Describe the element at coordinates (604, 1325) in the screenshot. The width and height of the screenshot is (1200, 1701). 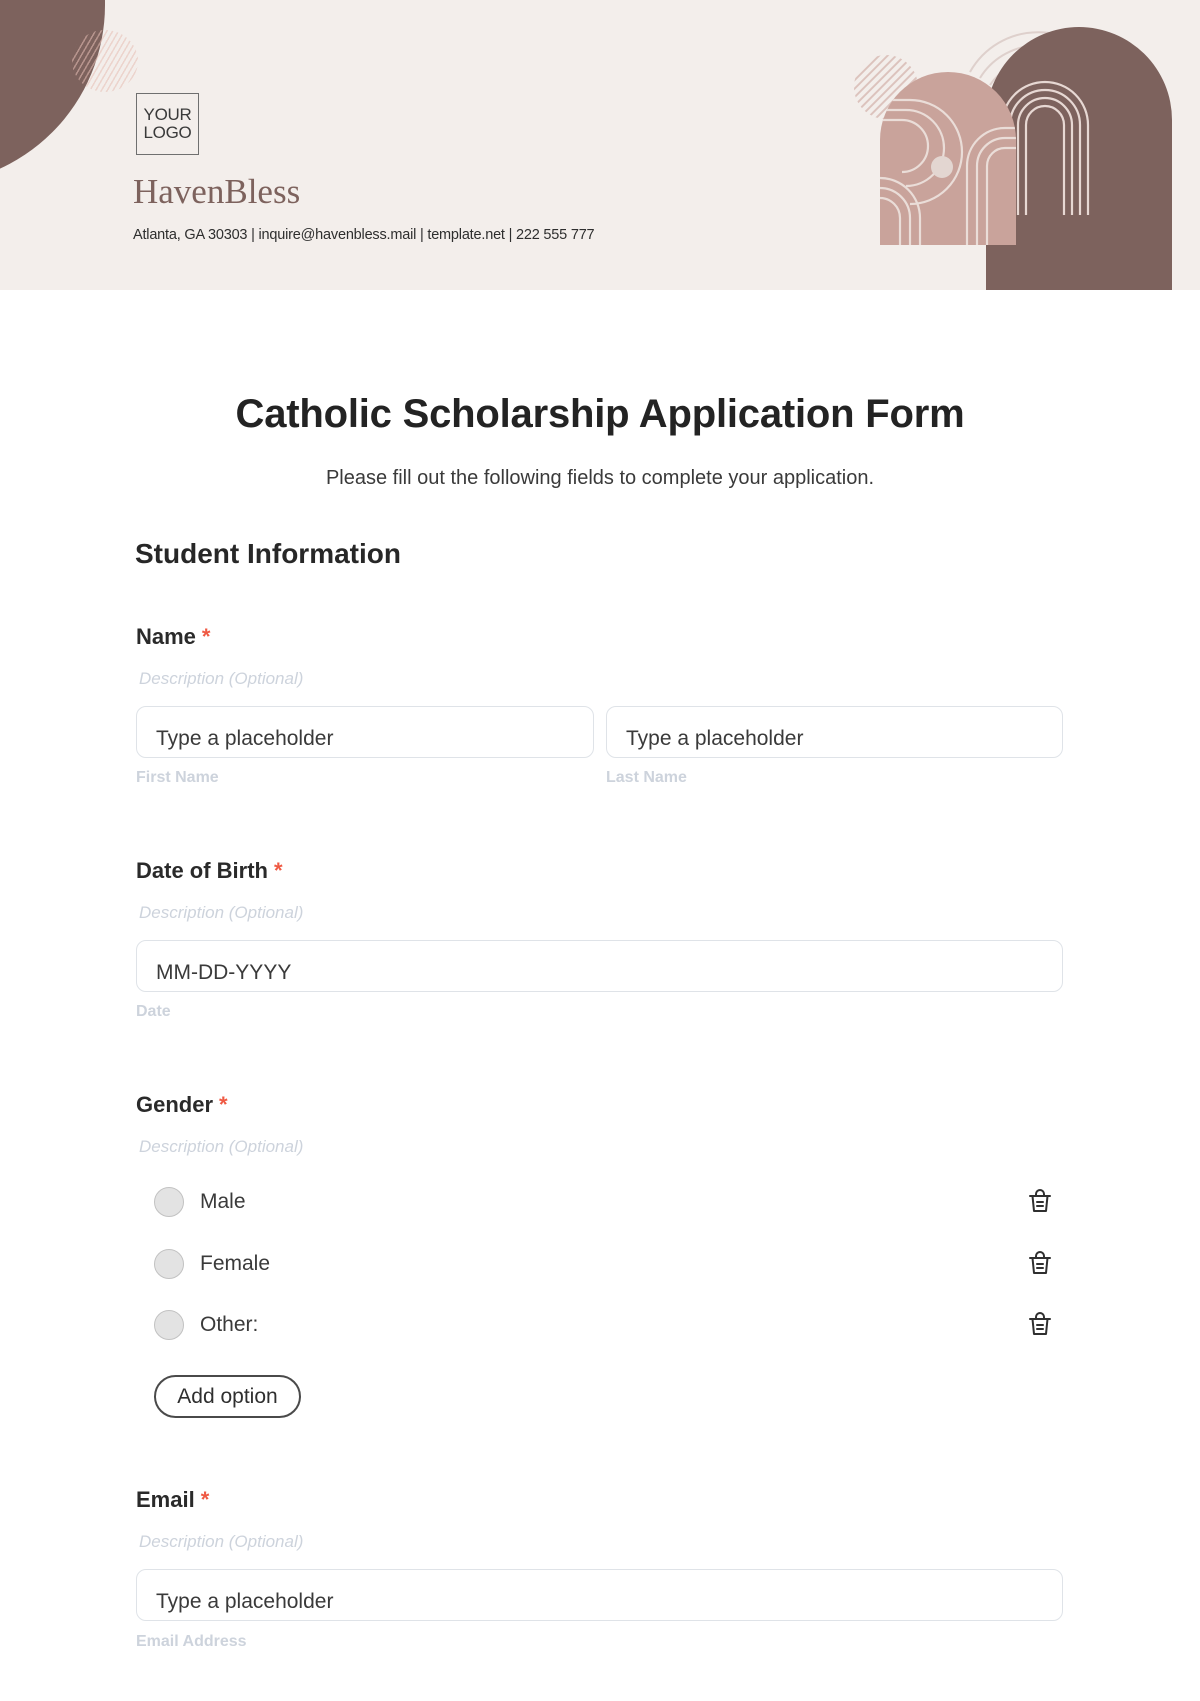
I see `gender-option-other: Other:` at that location.